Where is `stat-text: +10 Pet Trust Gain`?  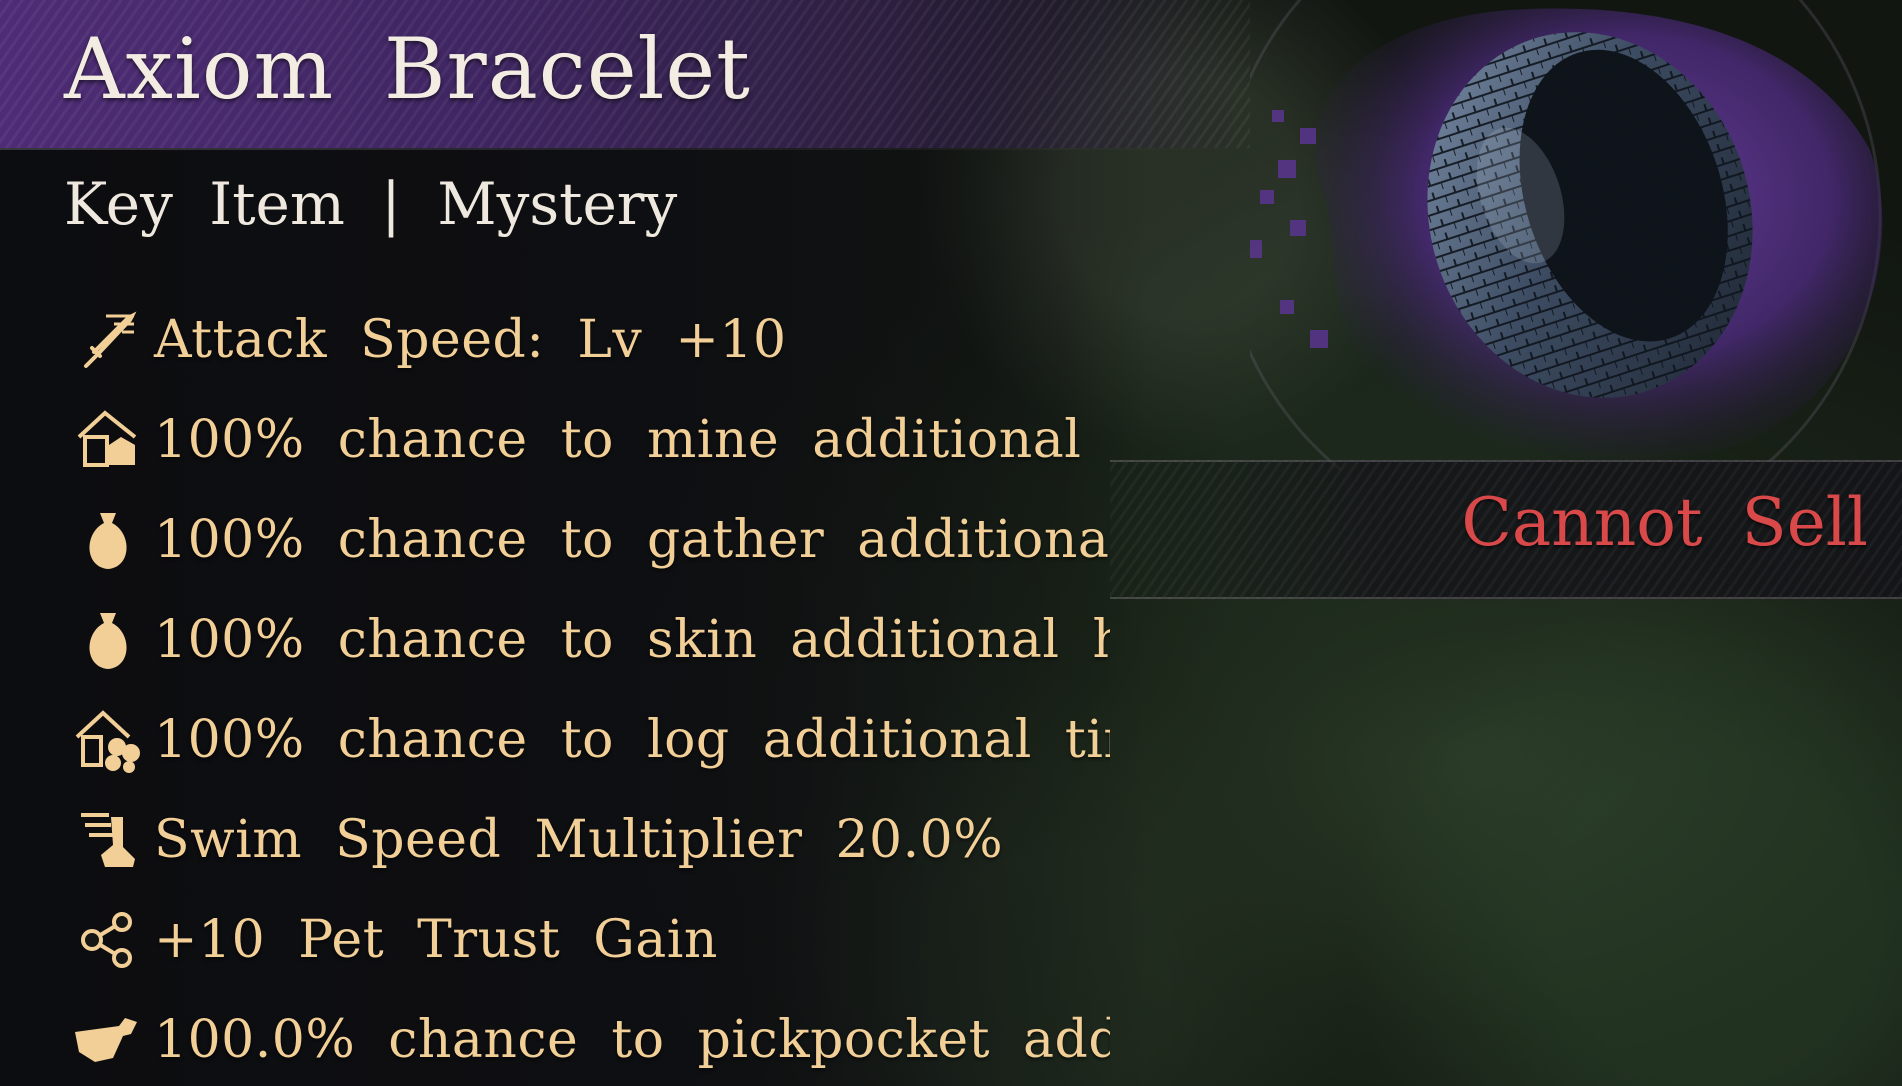
stat-text: +10 Pet Trust Gain is located at coordinates (436, 940).